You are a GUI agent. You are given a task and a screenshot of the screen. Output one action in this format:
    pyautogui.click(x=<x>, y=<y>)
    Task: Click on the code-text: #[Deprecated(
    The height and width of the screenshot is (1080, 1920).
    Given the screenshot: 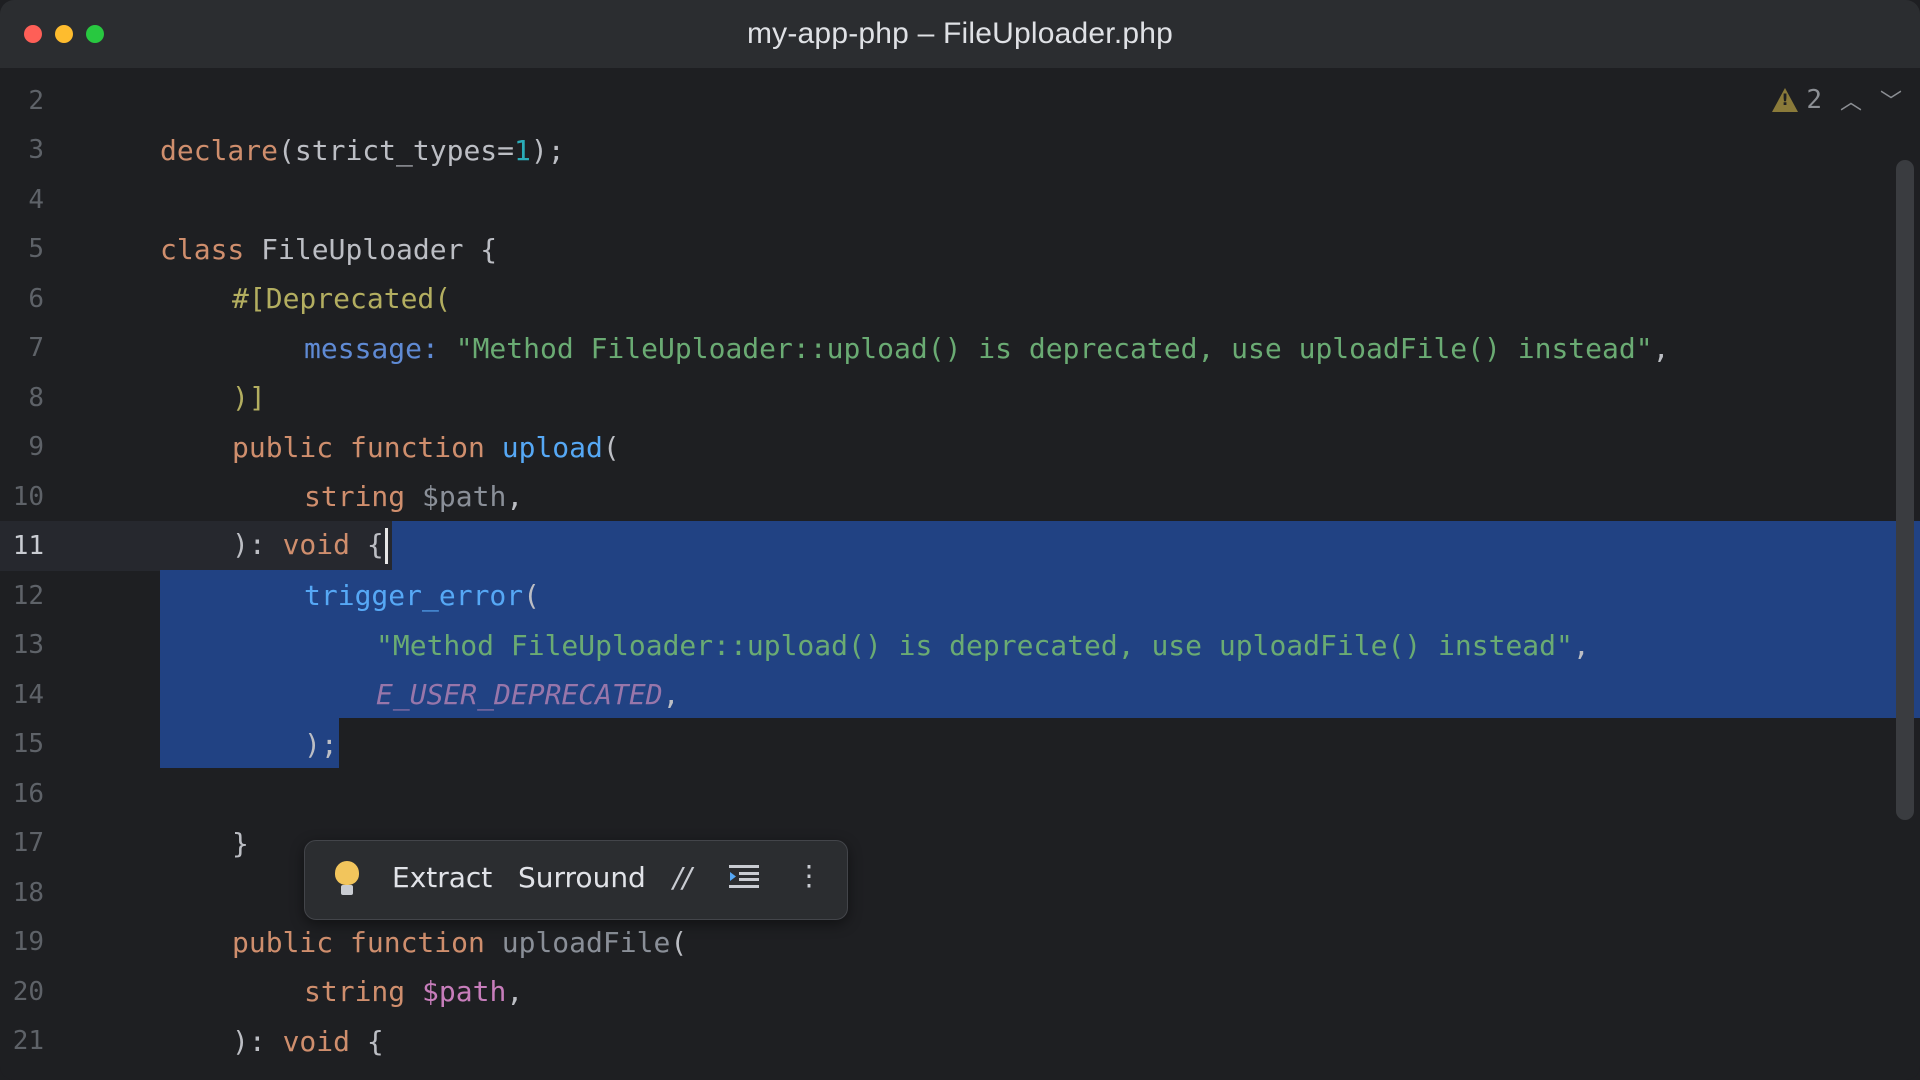 What is the action you would take?
    pyautogui.click(x=341, y=298)
    